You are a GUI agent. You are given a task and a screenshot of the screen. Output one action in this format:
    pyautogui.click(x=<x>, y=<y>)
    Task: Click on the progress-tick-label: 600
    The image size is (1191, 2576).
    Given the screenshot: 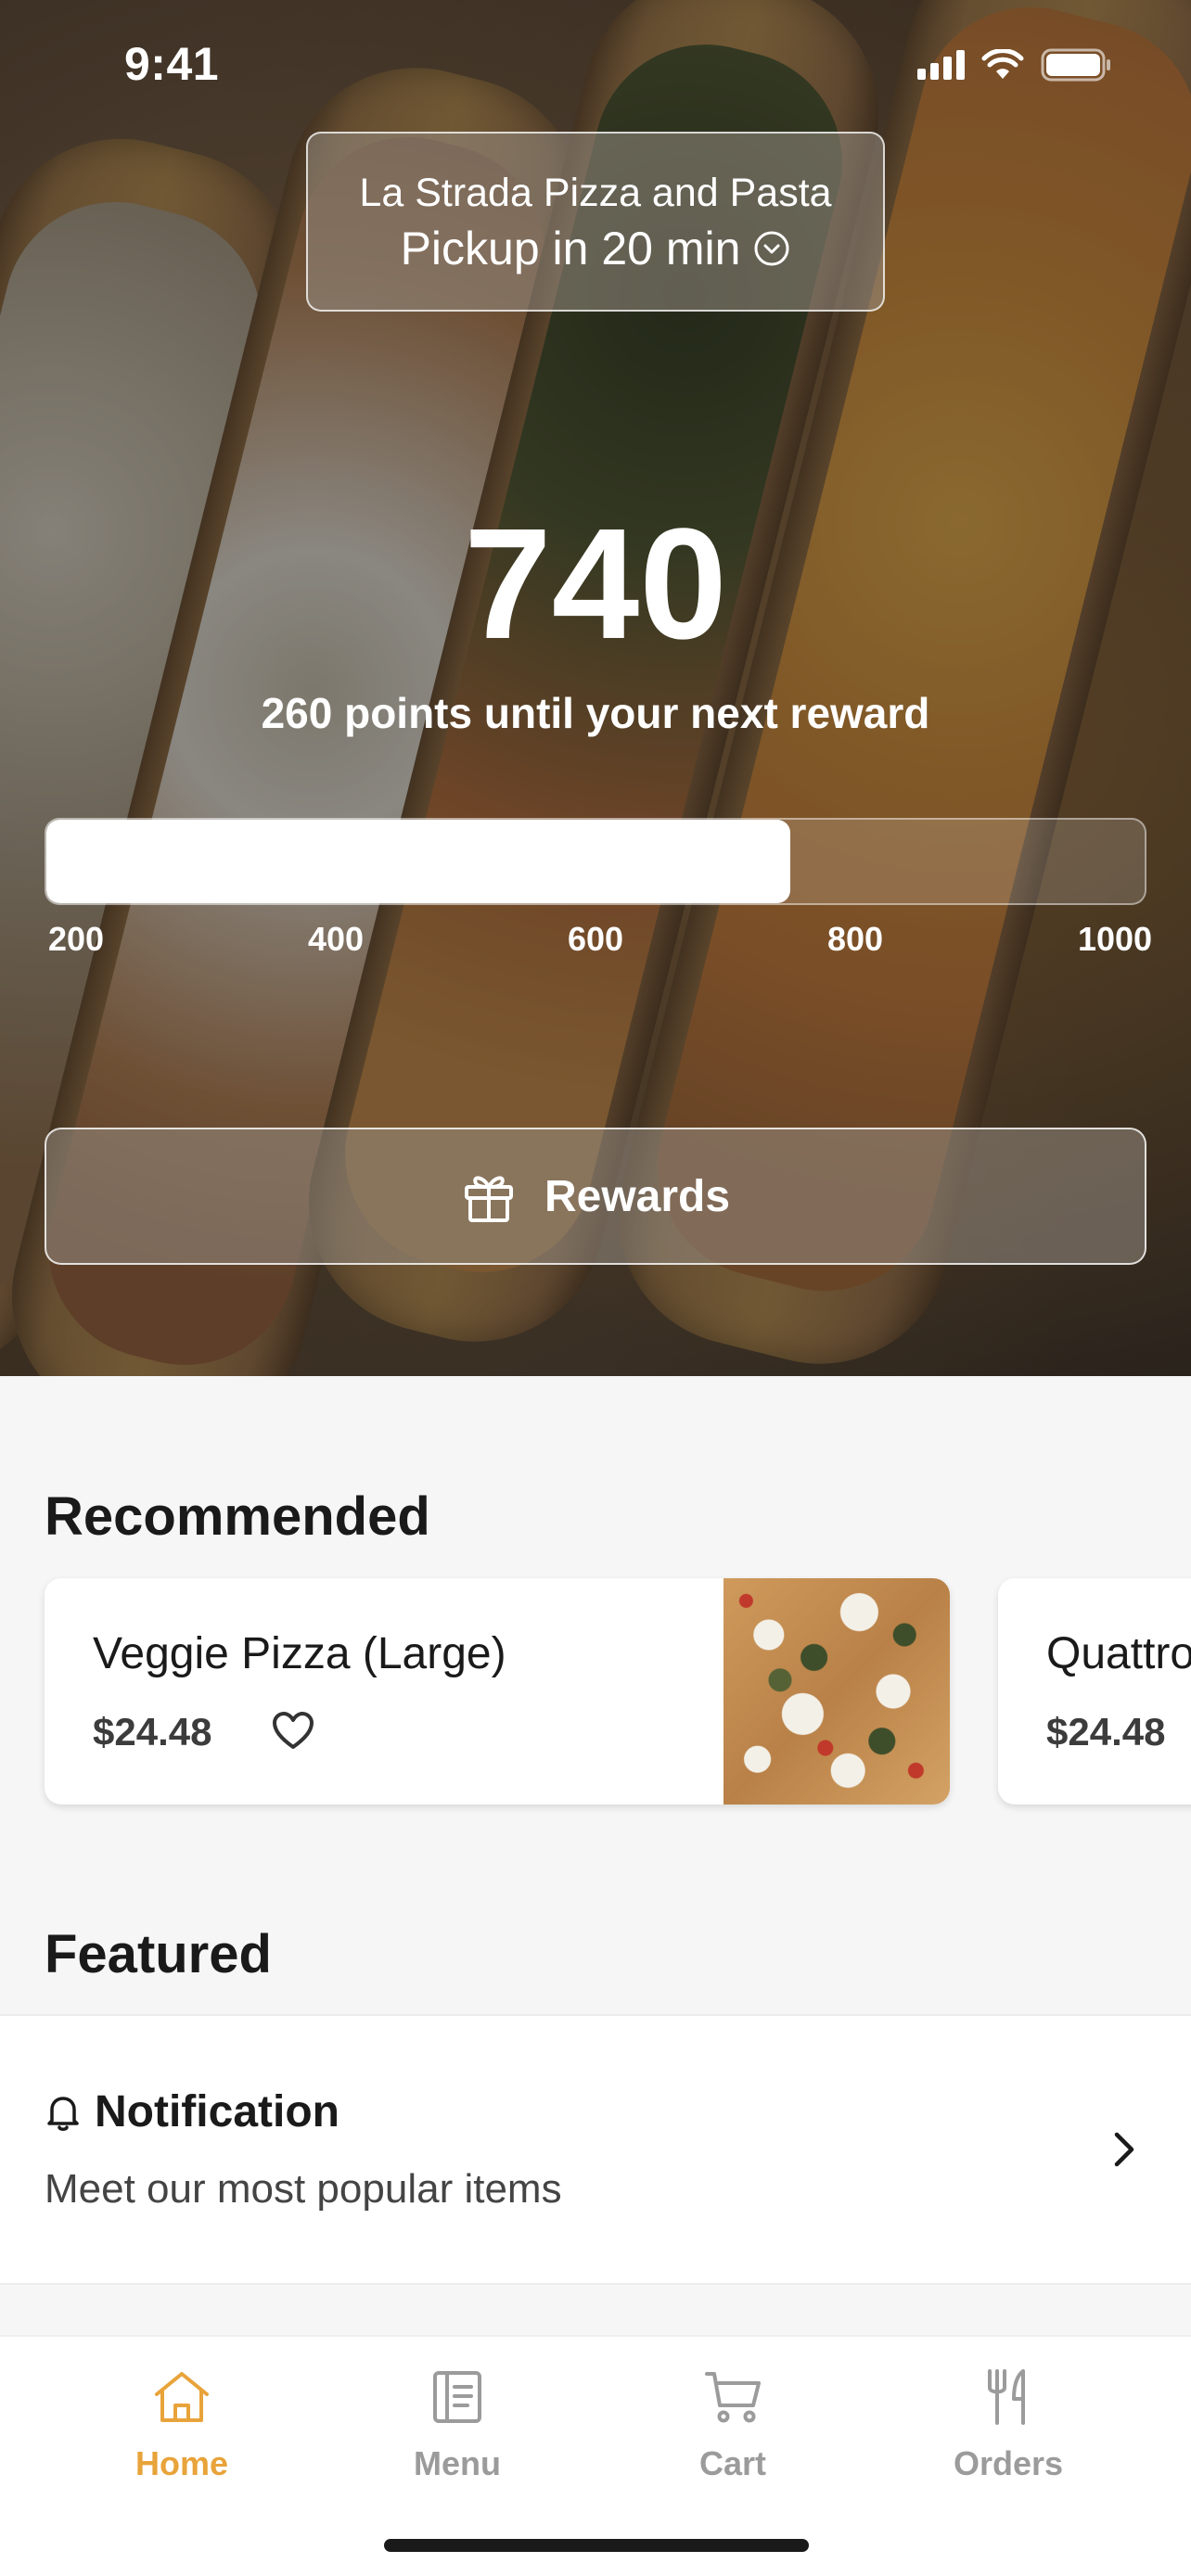 What is the action you would take?
    pyautogui.click(x=595, y=939)
    